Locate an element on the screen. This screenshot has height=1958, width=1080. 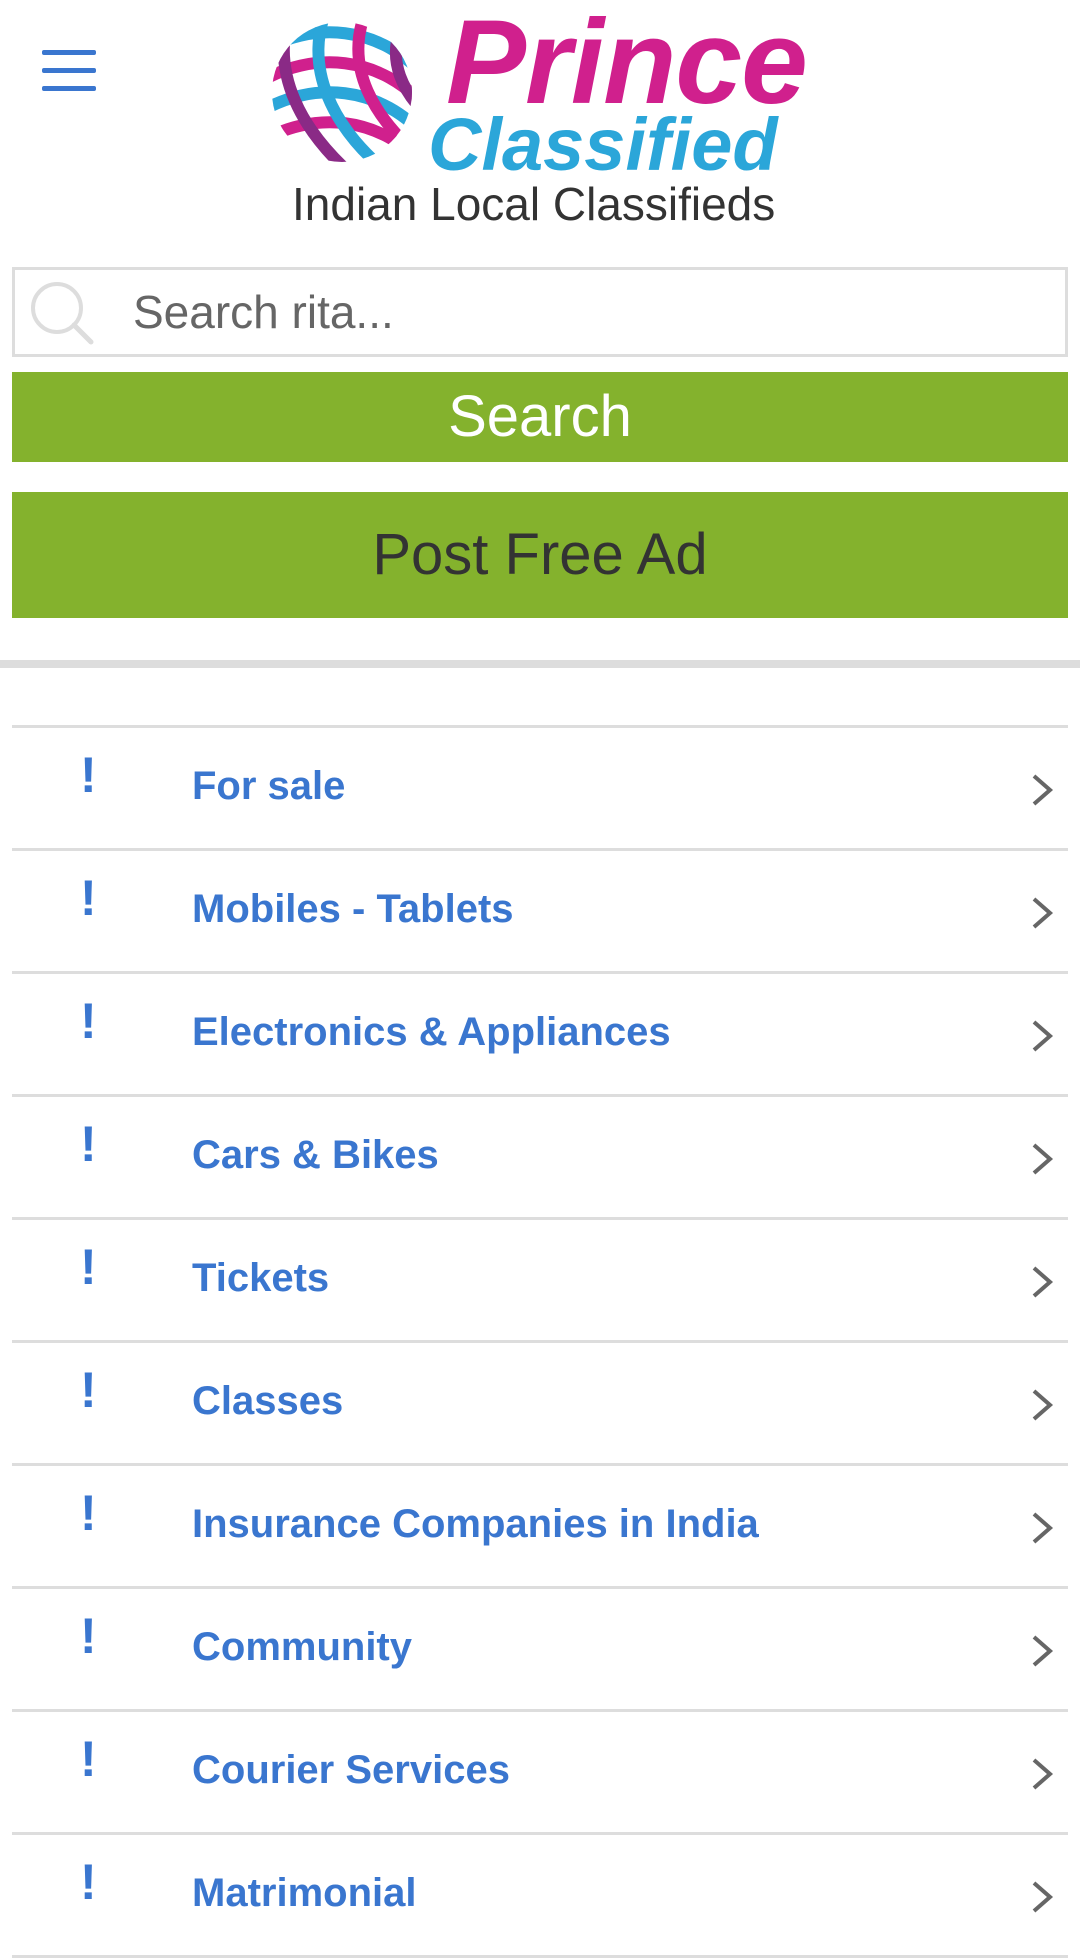
category-item-classes: ! Classes is located at coordinates (540, 1404).